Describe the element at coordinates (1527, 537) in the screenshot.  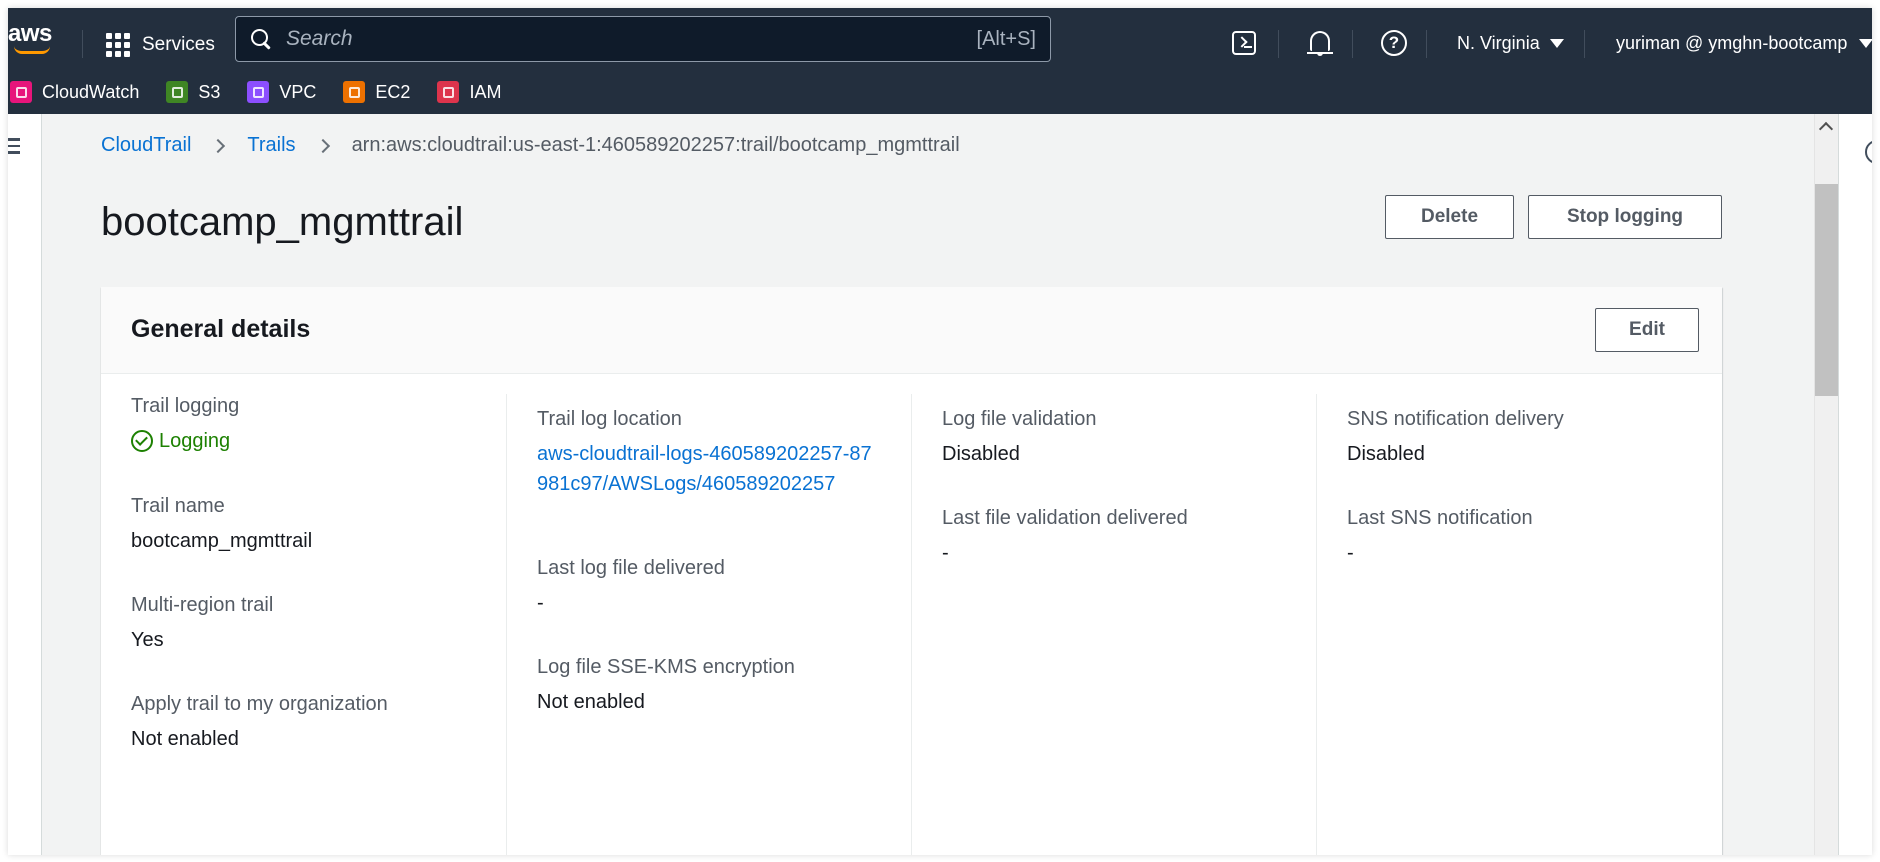
I see `last-sns-field: Last SNS notification -` at that location.